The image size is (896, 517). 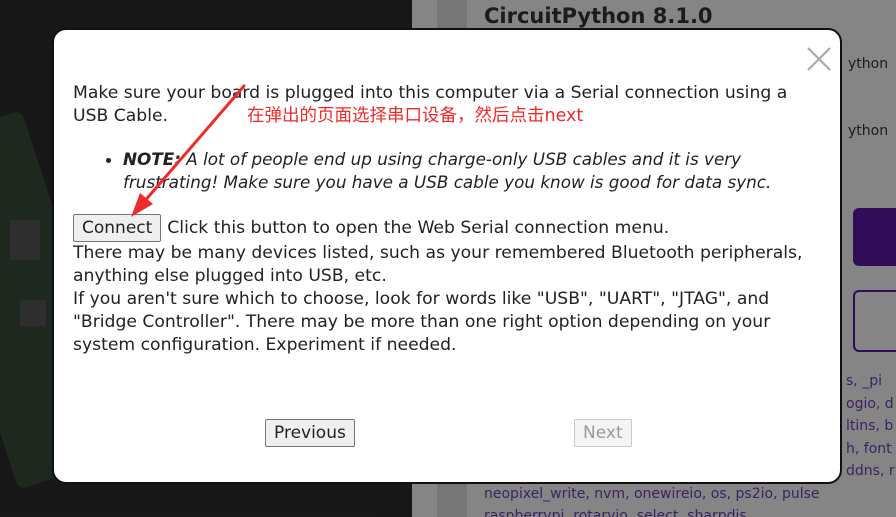 I want to click on next-button: Next, so click(x=603, y=433).